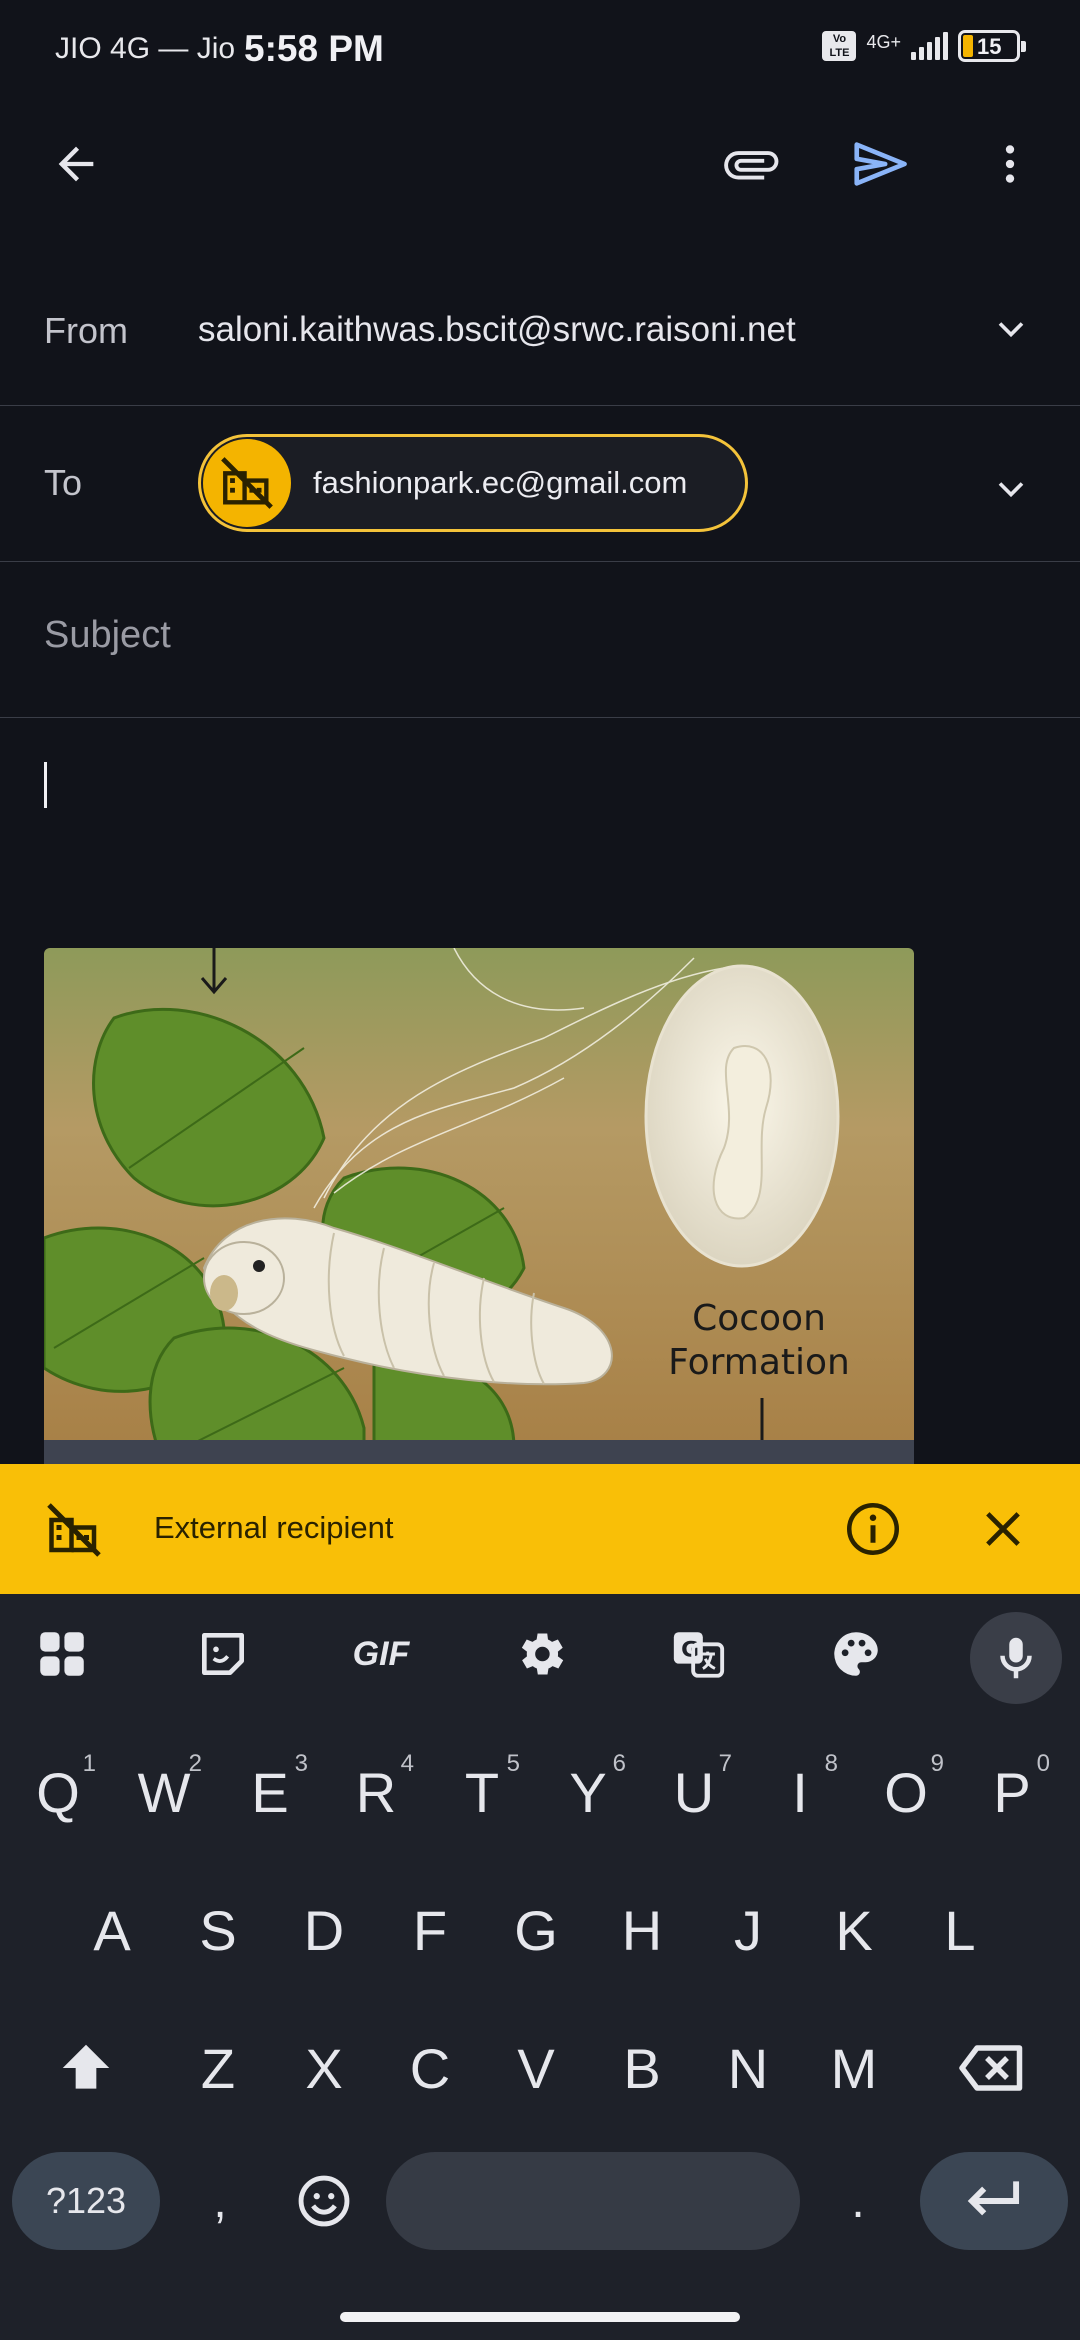  I want to click on key-q: Q1, so click(58, 1792).